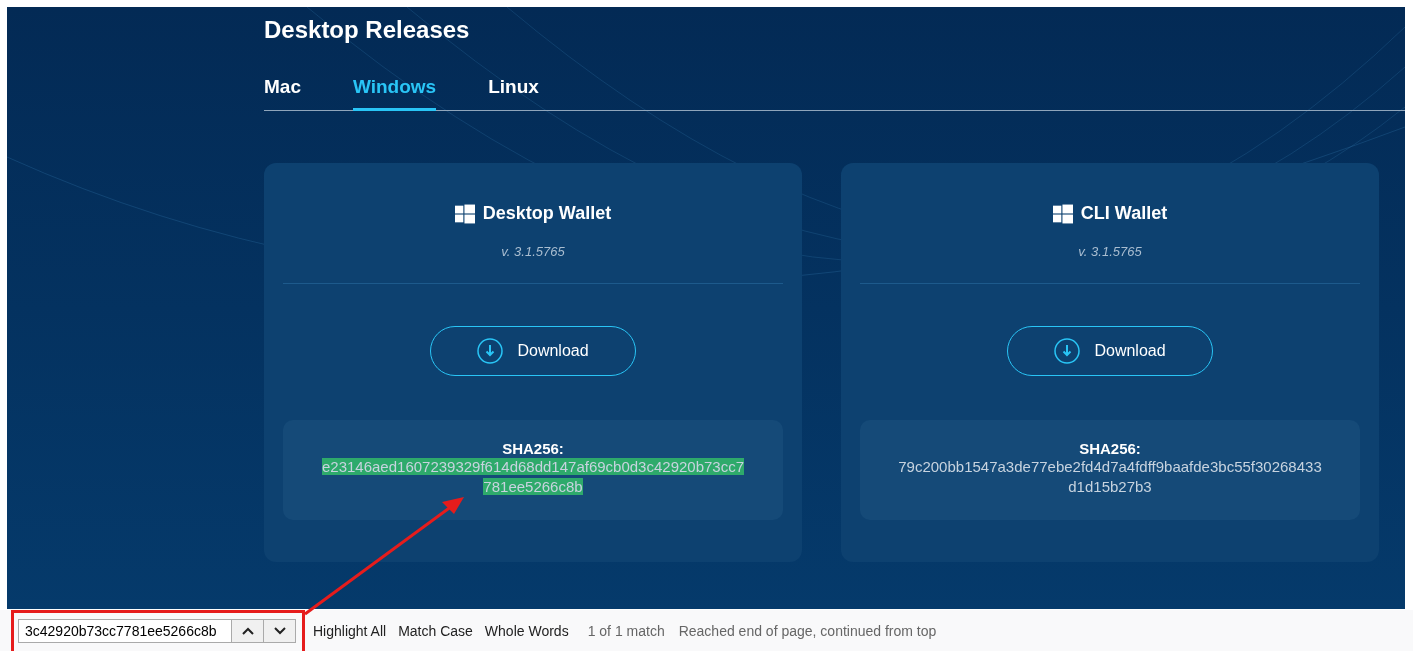 Image resolution: width=1413 pixels, height=651 pixels. I want to click on platform-tab: Linux, so click(513, 91).